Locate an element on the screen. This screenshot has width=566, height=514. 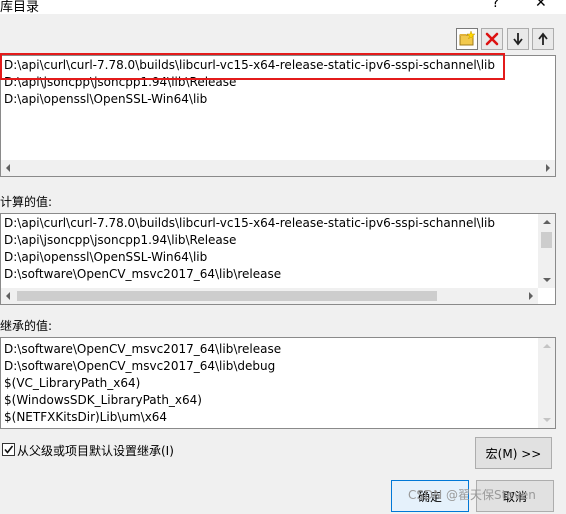
new-line-button is located at coordinates (467, 39).